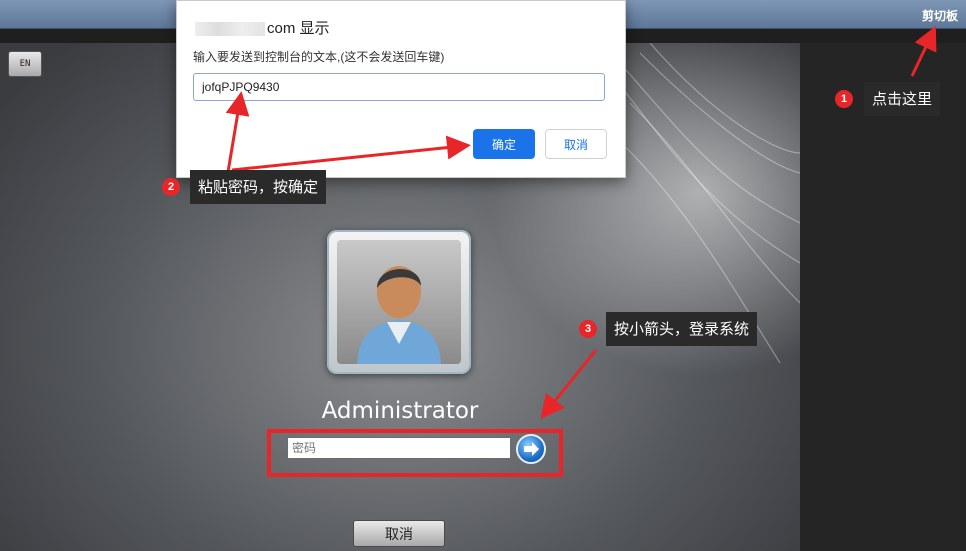  What do you see at coordinates (682, 329) in the screenshot?
I see `annotation-note-3: 按小箭头，登录系统` at bounding box center [682, 329].